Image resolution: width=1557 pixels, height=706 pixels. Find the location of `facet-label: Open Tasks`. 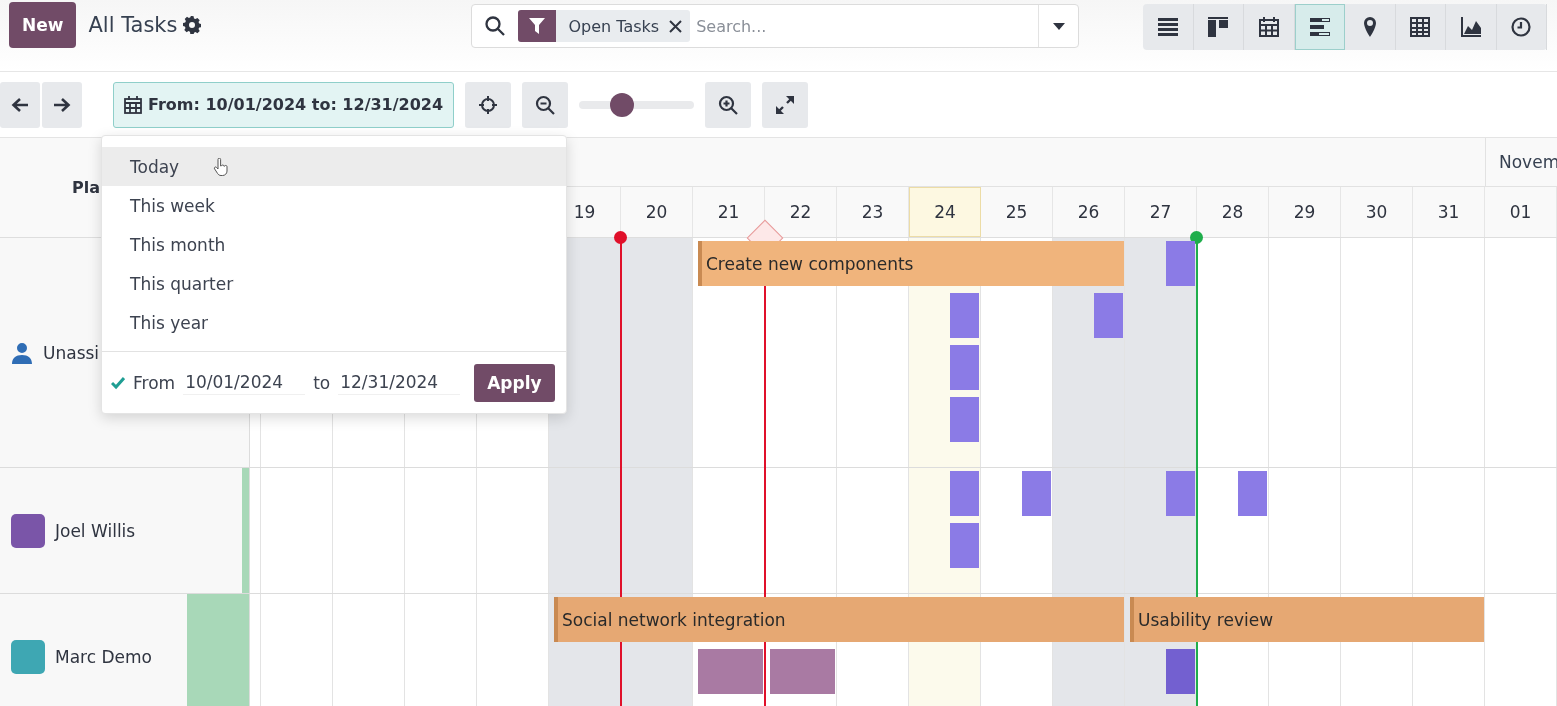

facet-label: Open Tasks is located at coordinates (614, 26).